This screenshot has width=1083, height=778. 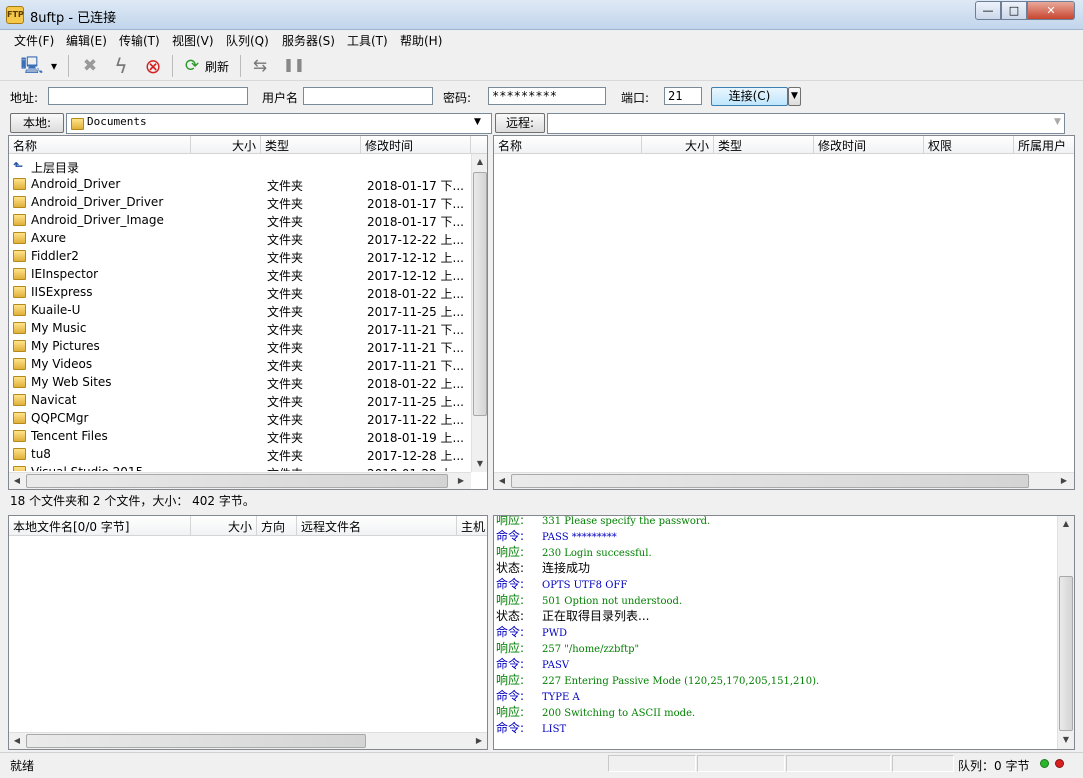 I want to click on remote-path-bar: 远程: ▼, so click(x=784, y=123).